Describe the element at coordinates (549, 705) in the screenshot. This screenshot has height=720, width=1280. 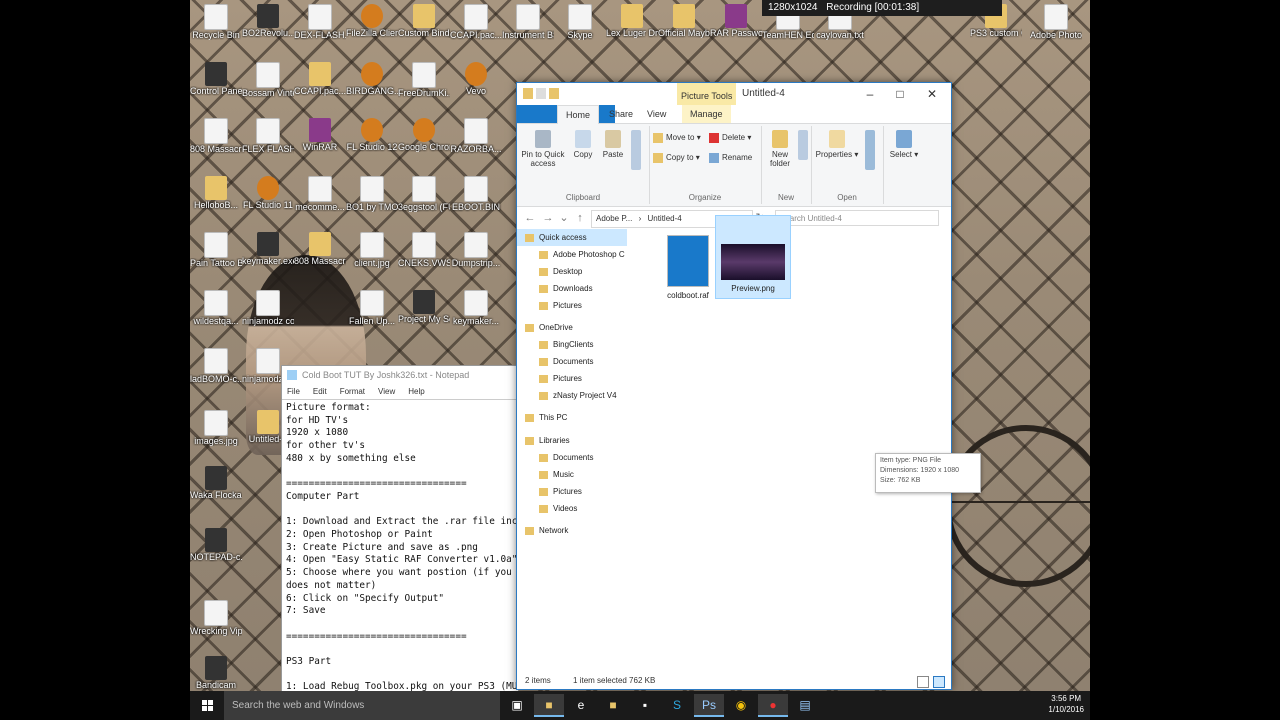
I see `file-explorer-icon: ■` at that location.